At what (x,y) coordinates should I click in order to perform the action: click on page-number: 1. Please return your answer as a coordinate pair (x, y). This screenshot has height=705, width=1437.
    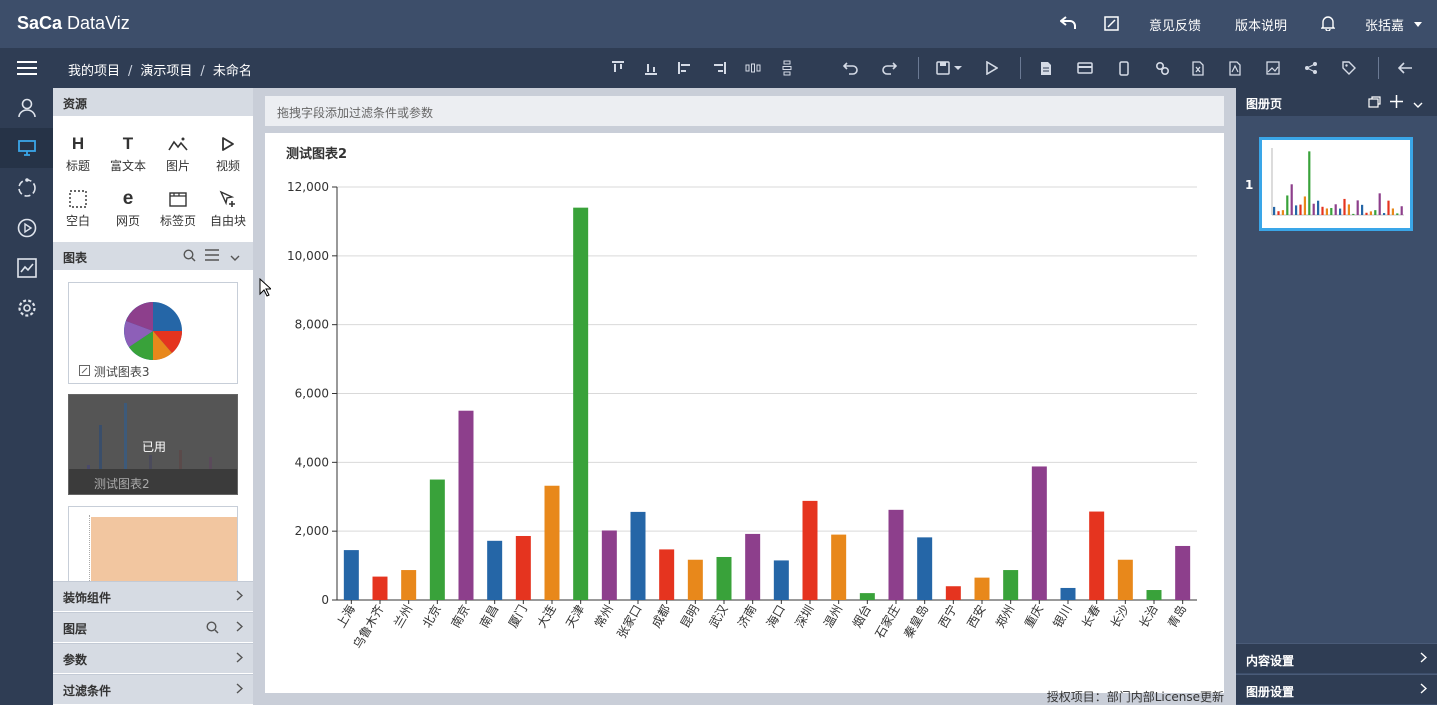
    Looking at the image, I should click on (1249, 185).